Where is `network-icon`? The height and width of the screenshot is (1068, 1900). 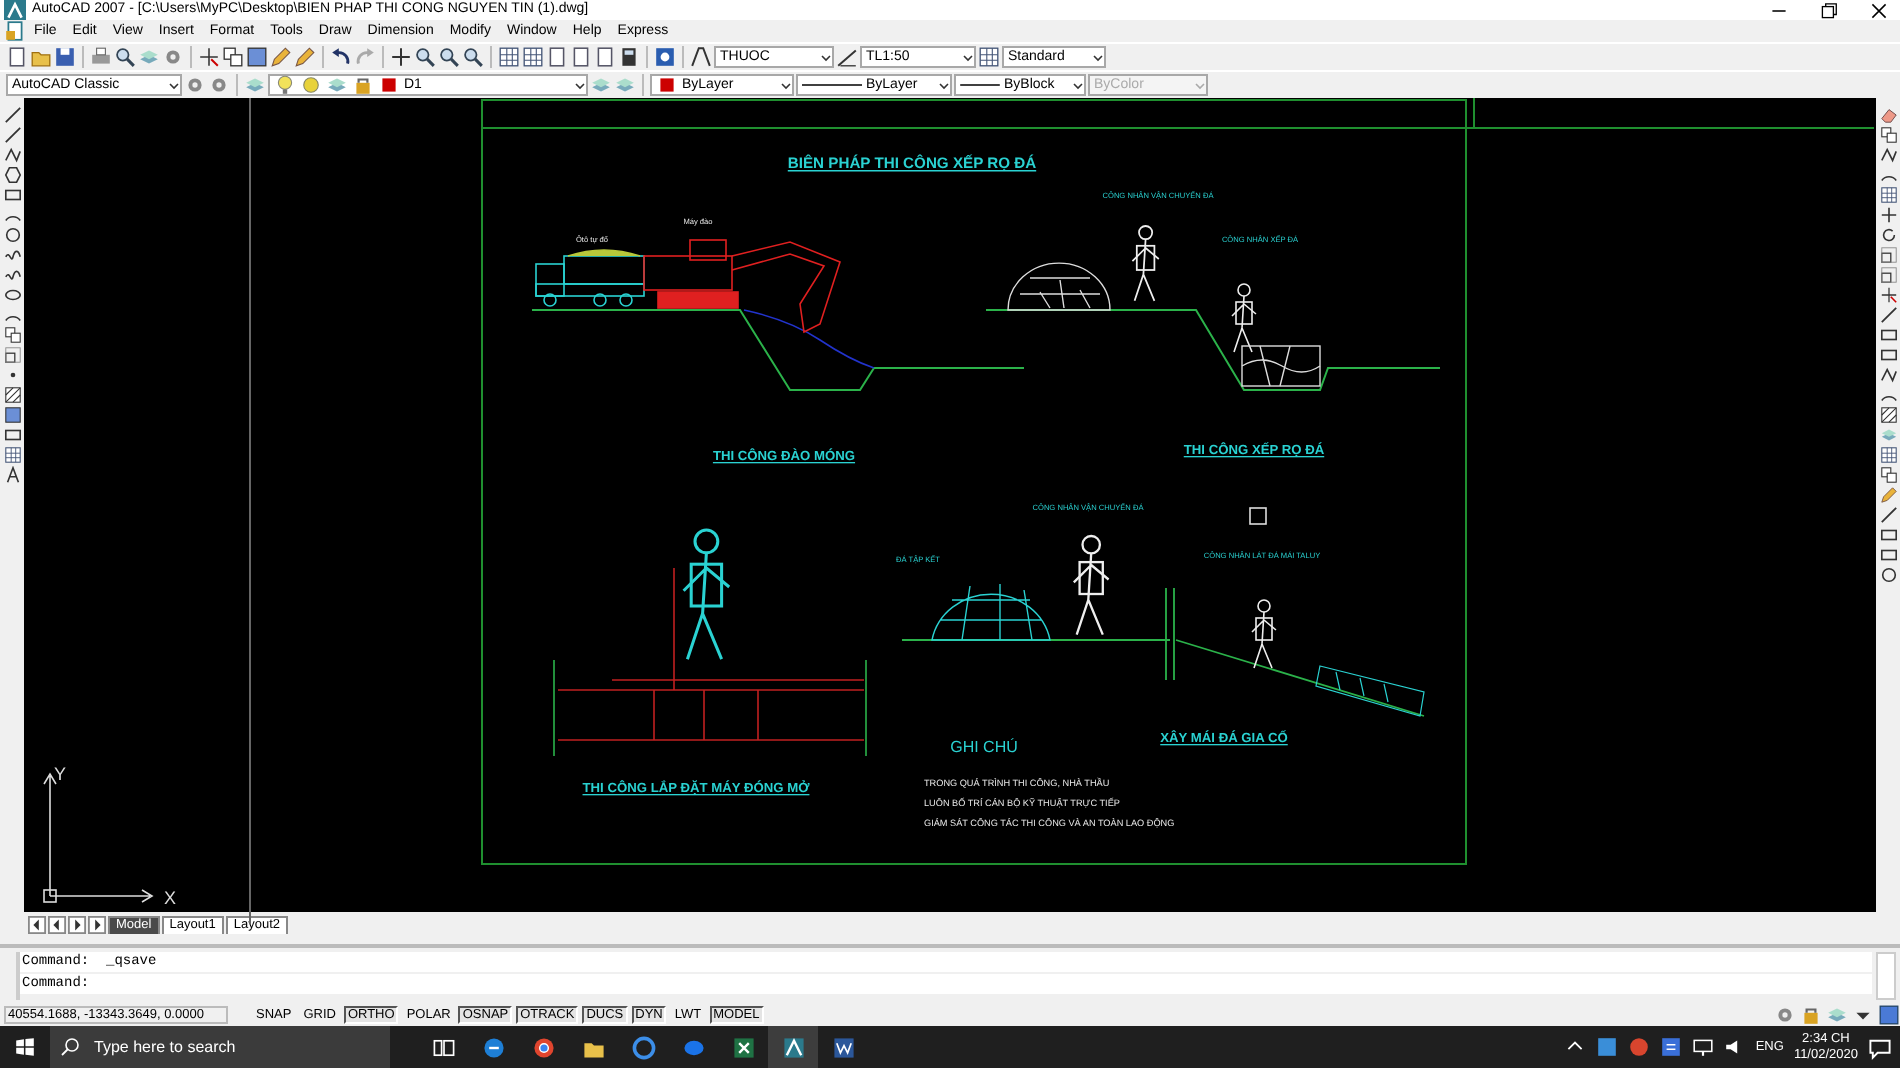 network-icon is located at coordinates (1702, 1047).